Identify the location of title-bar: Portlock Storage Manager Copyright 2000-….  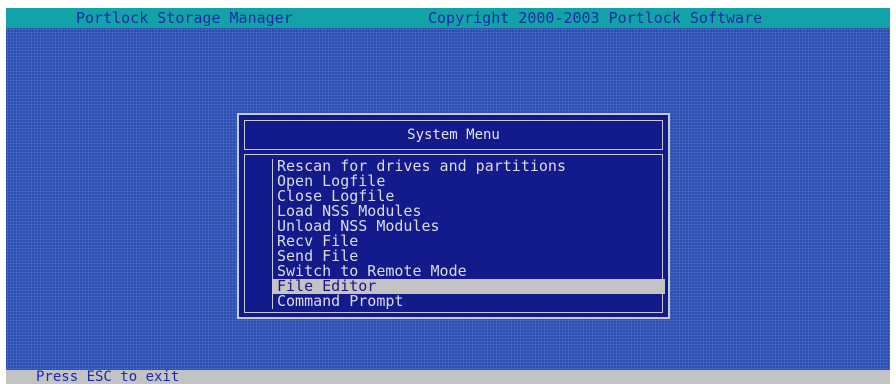
(448, 18).